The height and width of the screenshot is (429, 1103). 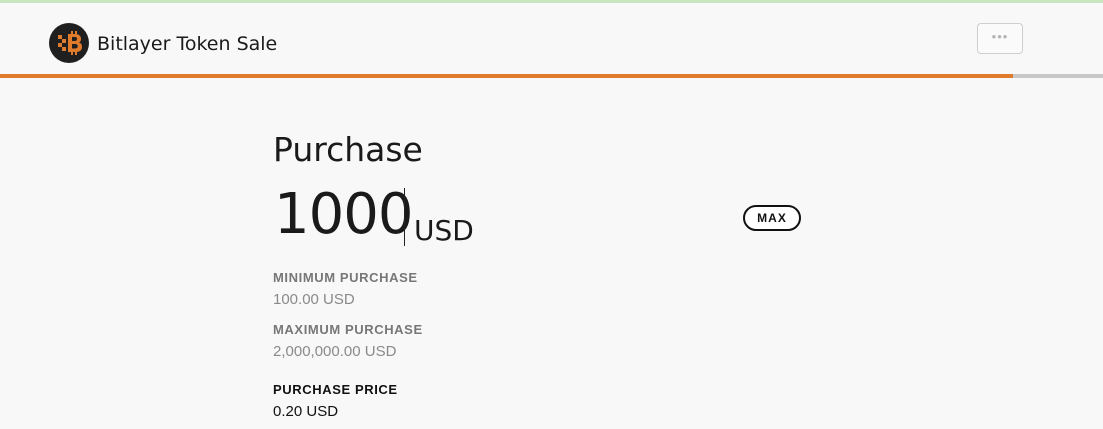 I want to click on amount-input: 1000, so click(x=344, y=215).